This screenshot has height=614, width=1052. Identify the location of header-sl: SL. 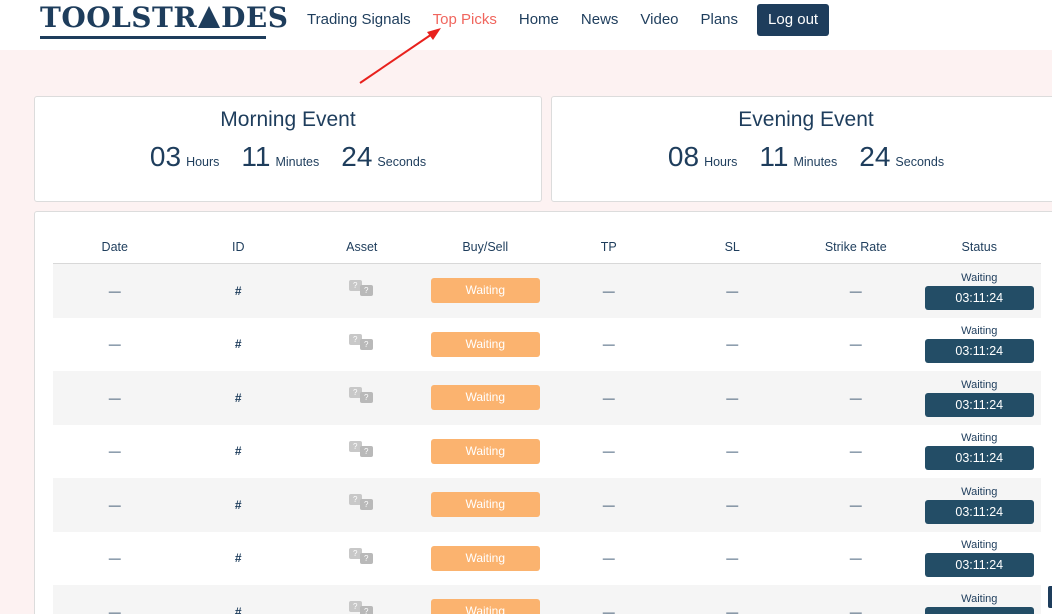
(732, 247).